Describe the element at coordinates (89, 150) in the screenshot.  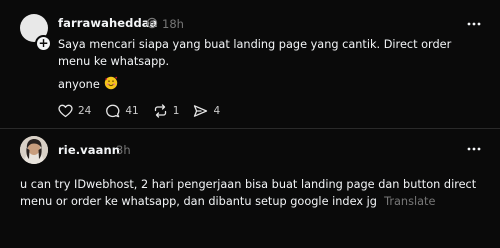
I see `reply-username: rie.vaann` at that location.